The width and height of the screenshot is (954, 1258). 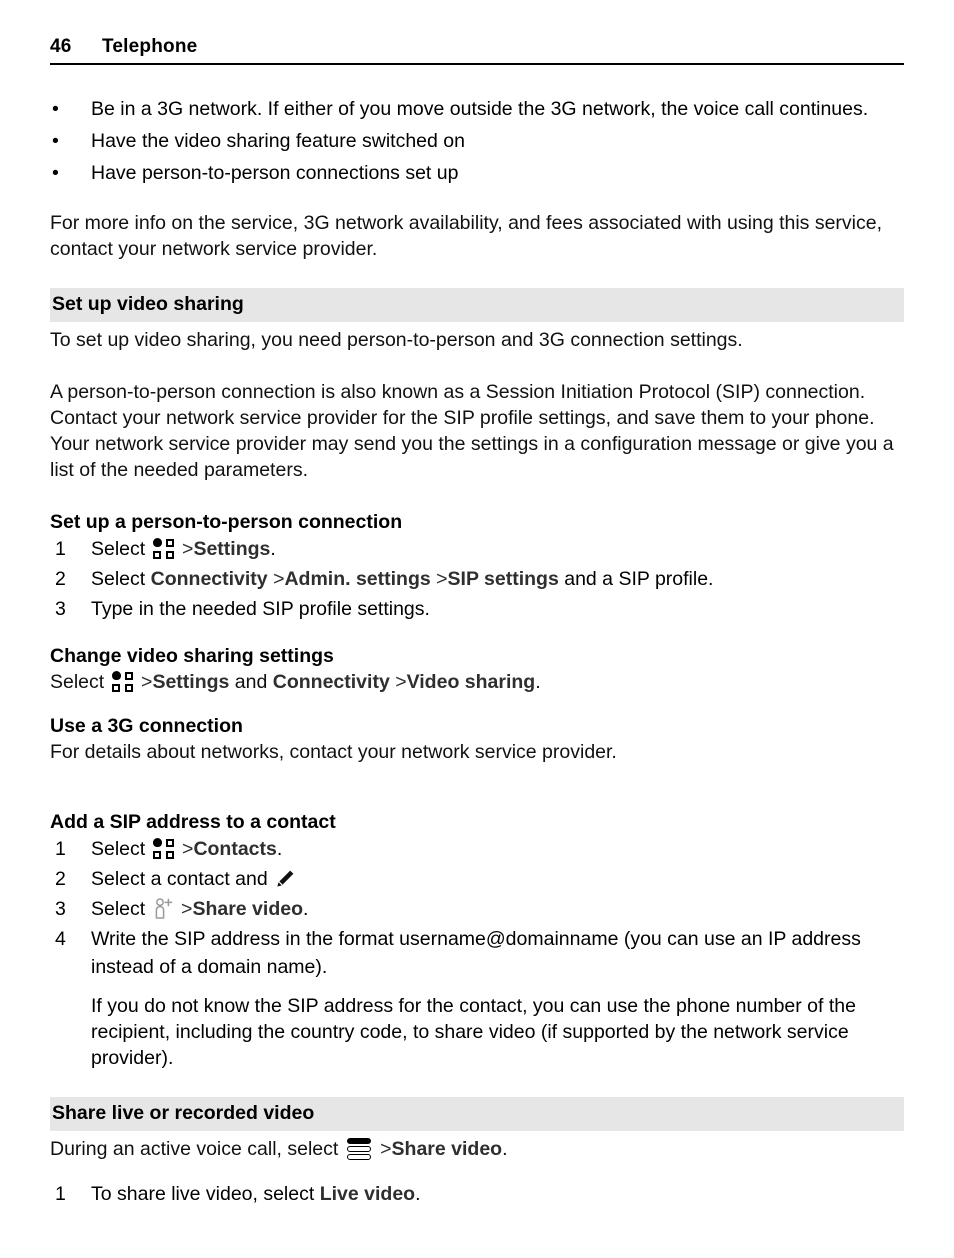 What do you see at coordinates (179, 879) in the screenshot?
I see `step-sentence: Select a contact and` at bounding box center [179, 879].